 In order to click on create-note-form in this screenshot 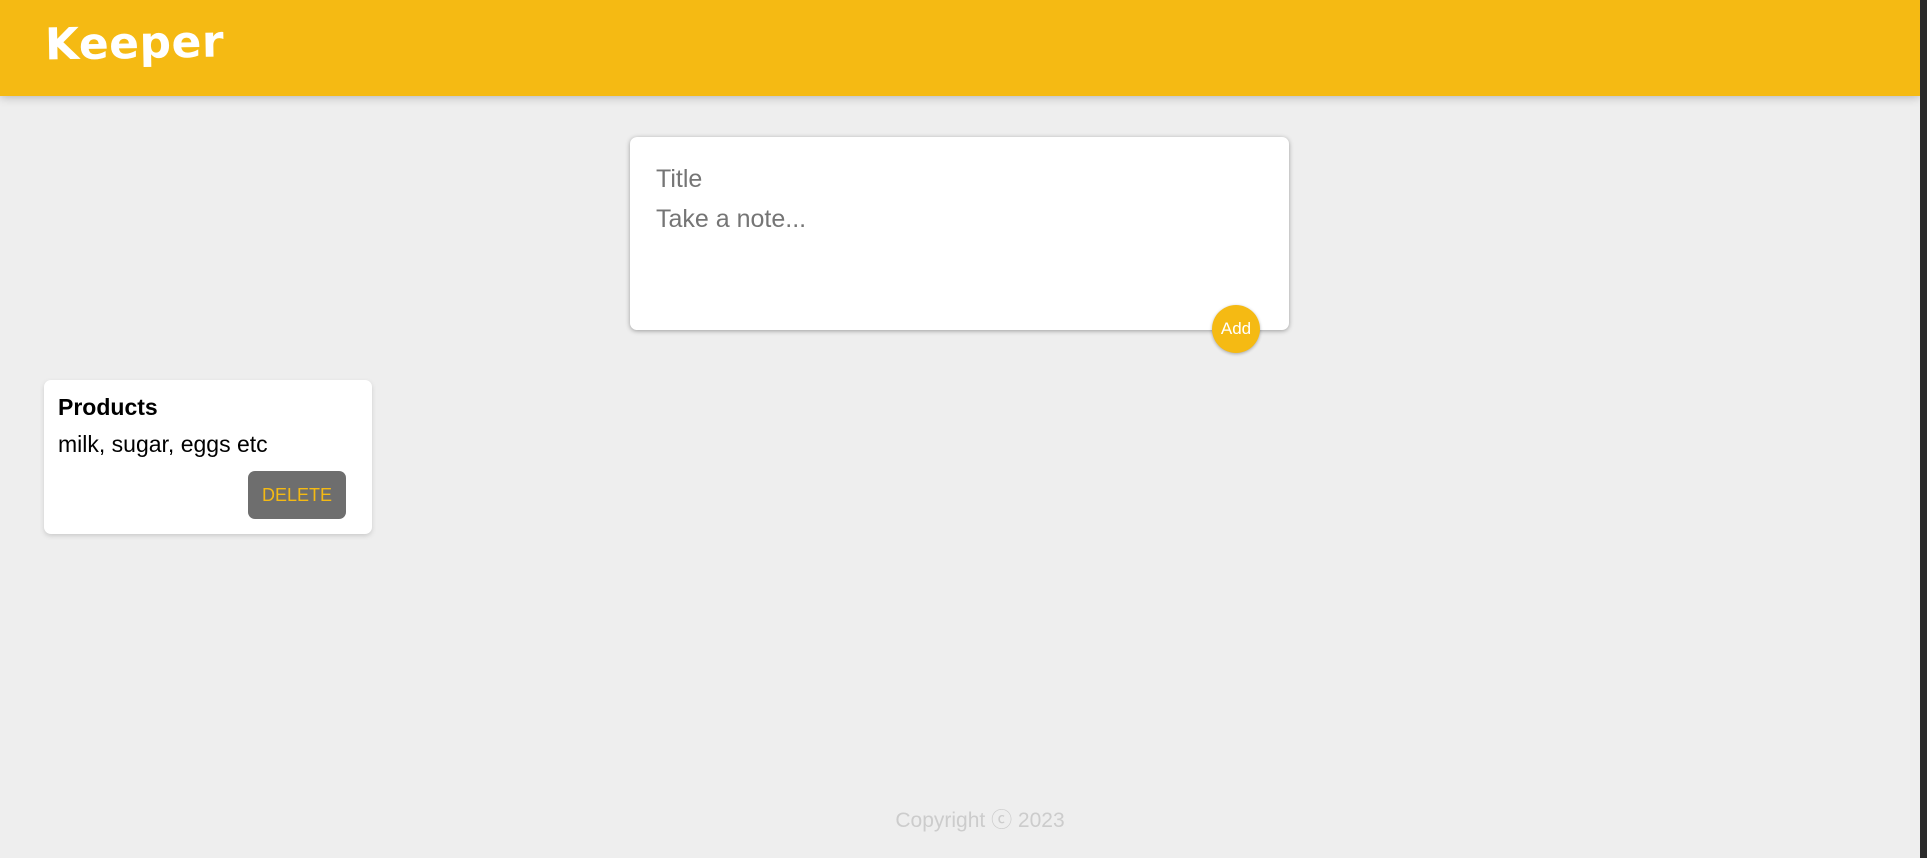, I will do `click(959, 233)`.